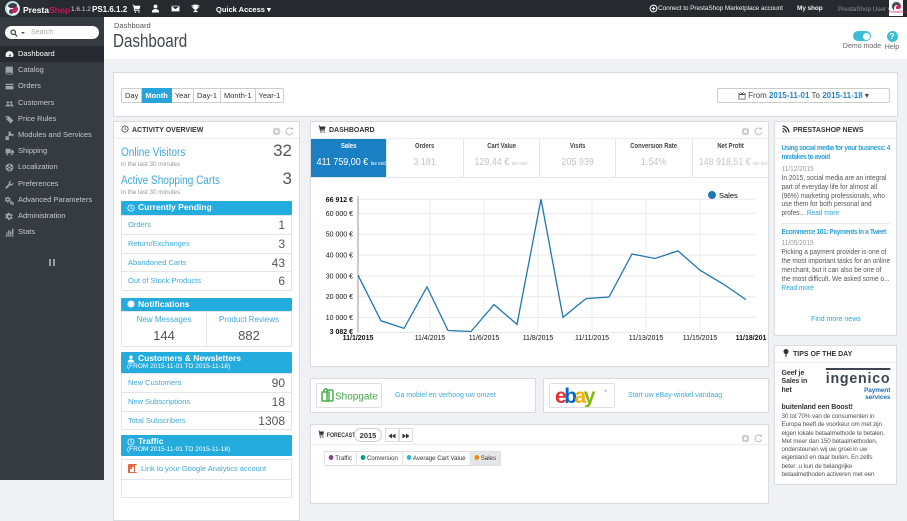  I want to click on svg-text: 20 000 €, so click(339, 297).